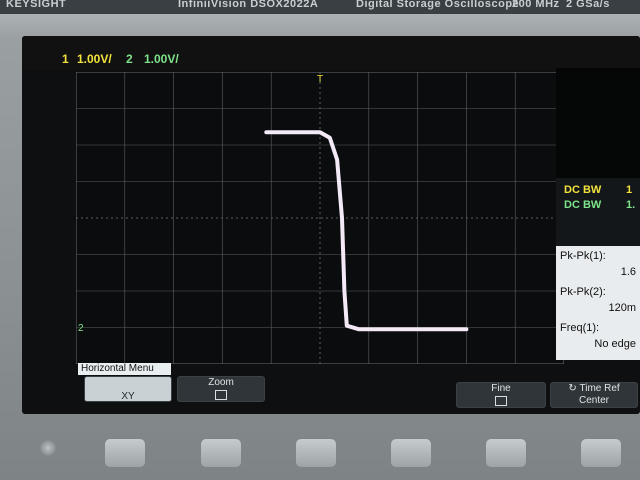  What do you see at coordinates (622, 308) in the screenshot?
I see `measurement-value: 120m` at bounding box center [622, 308].